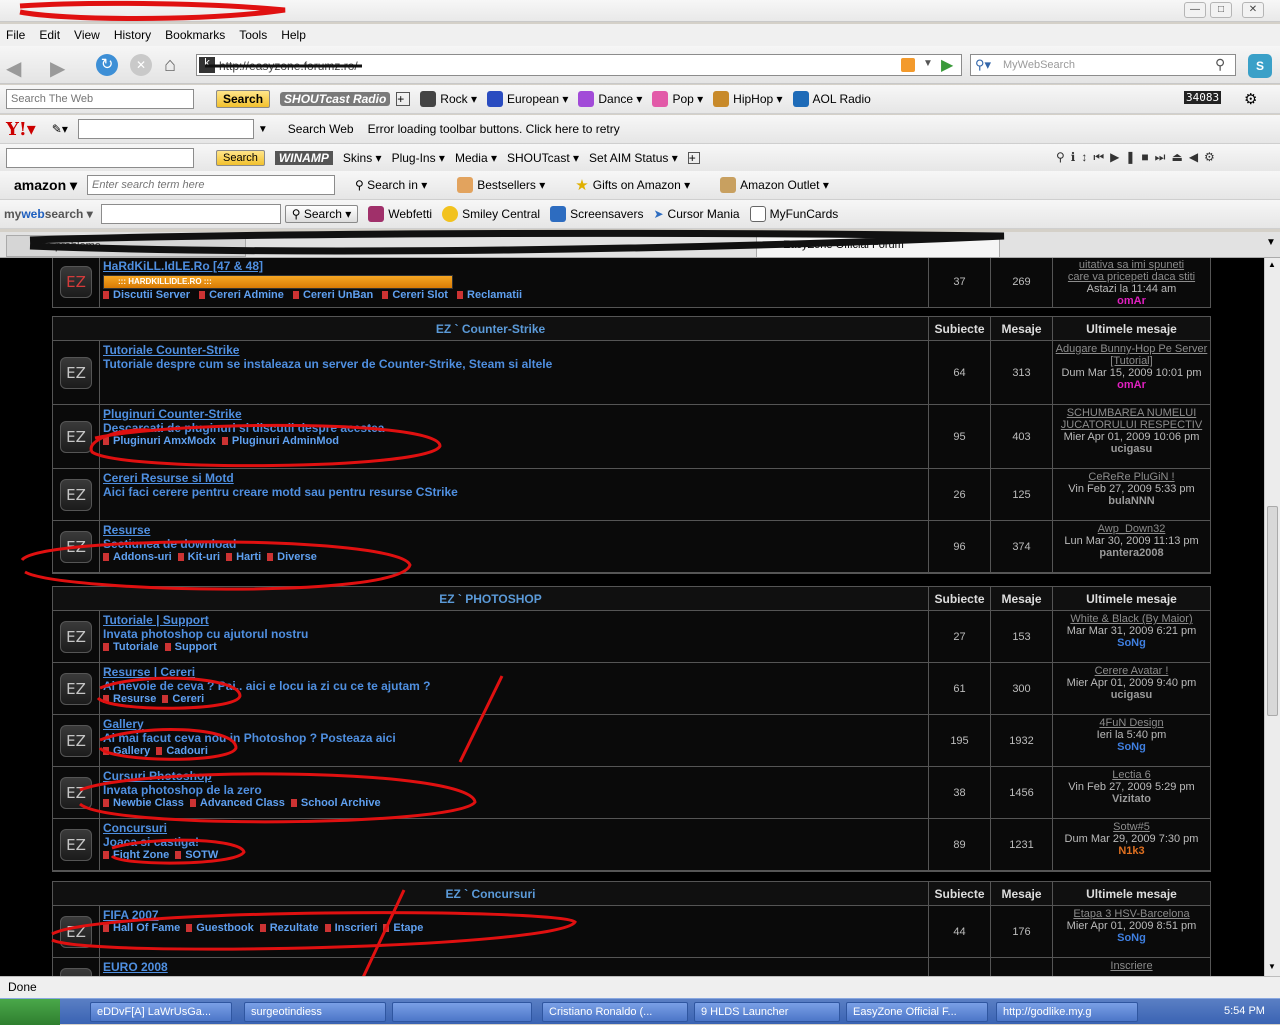 The width and height of the screenshot is (1280, 1025). What do you see at coordinates (1131, 419) in the screenshot?
I see `last-post-title: SCHUMBAREA NUMELUI JUCATORULUI RESPECTIV` at bounding box center [1131, 419].